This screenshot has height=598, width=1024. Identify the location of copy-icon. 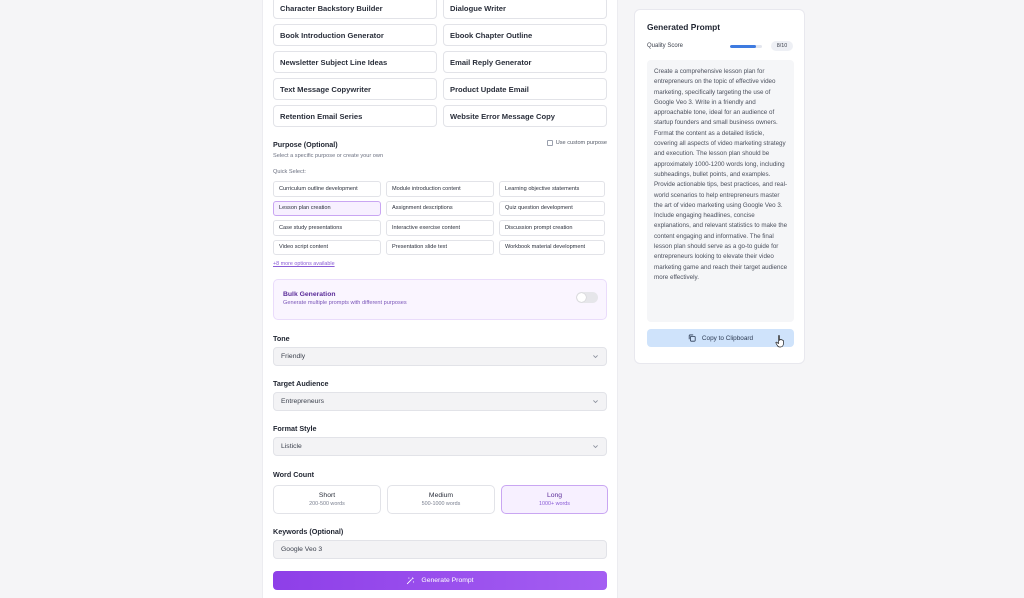
(692, 338).